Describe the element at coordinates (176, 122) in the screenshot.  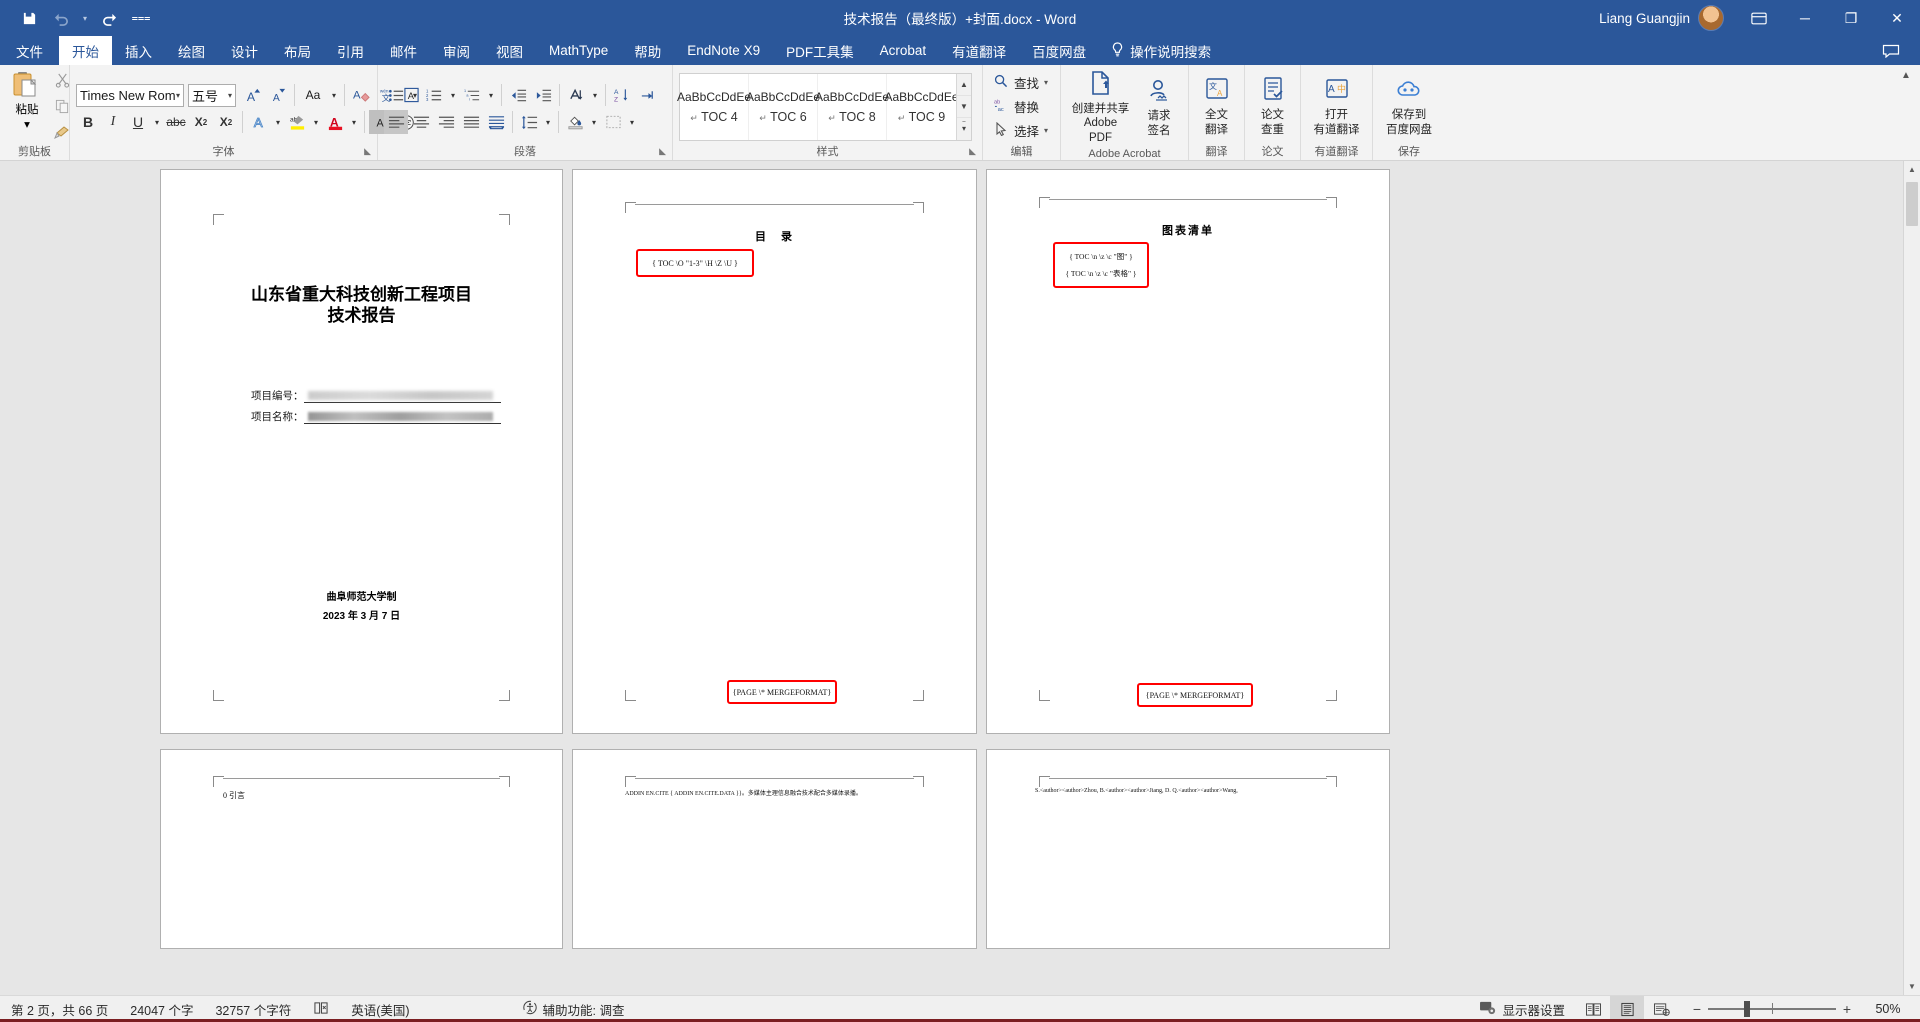
I see `strikethrough-icon: abc` at that location.